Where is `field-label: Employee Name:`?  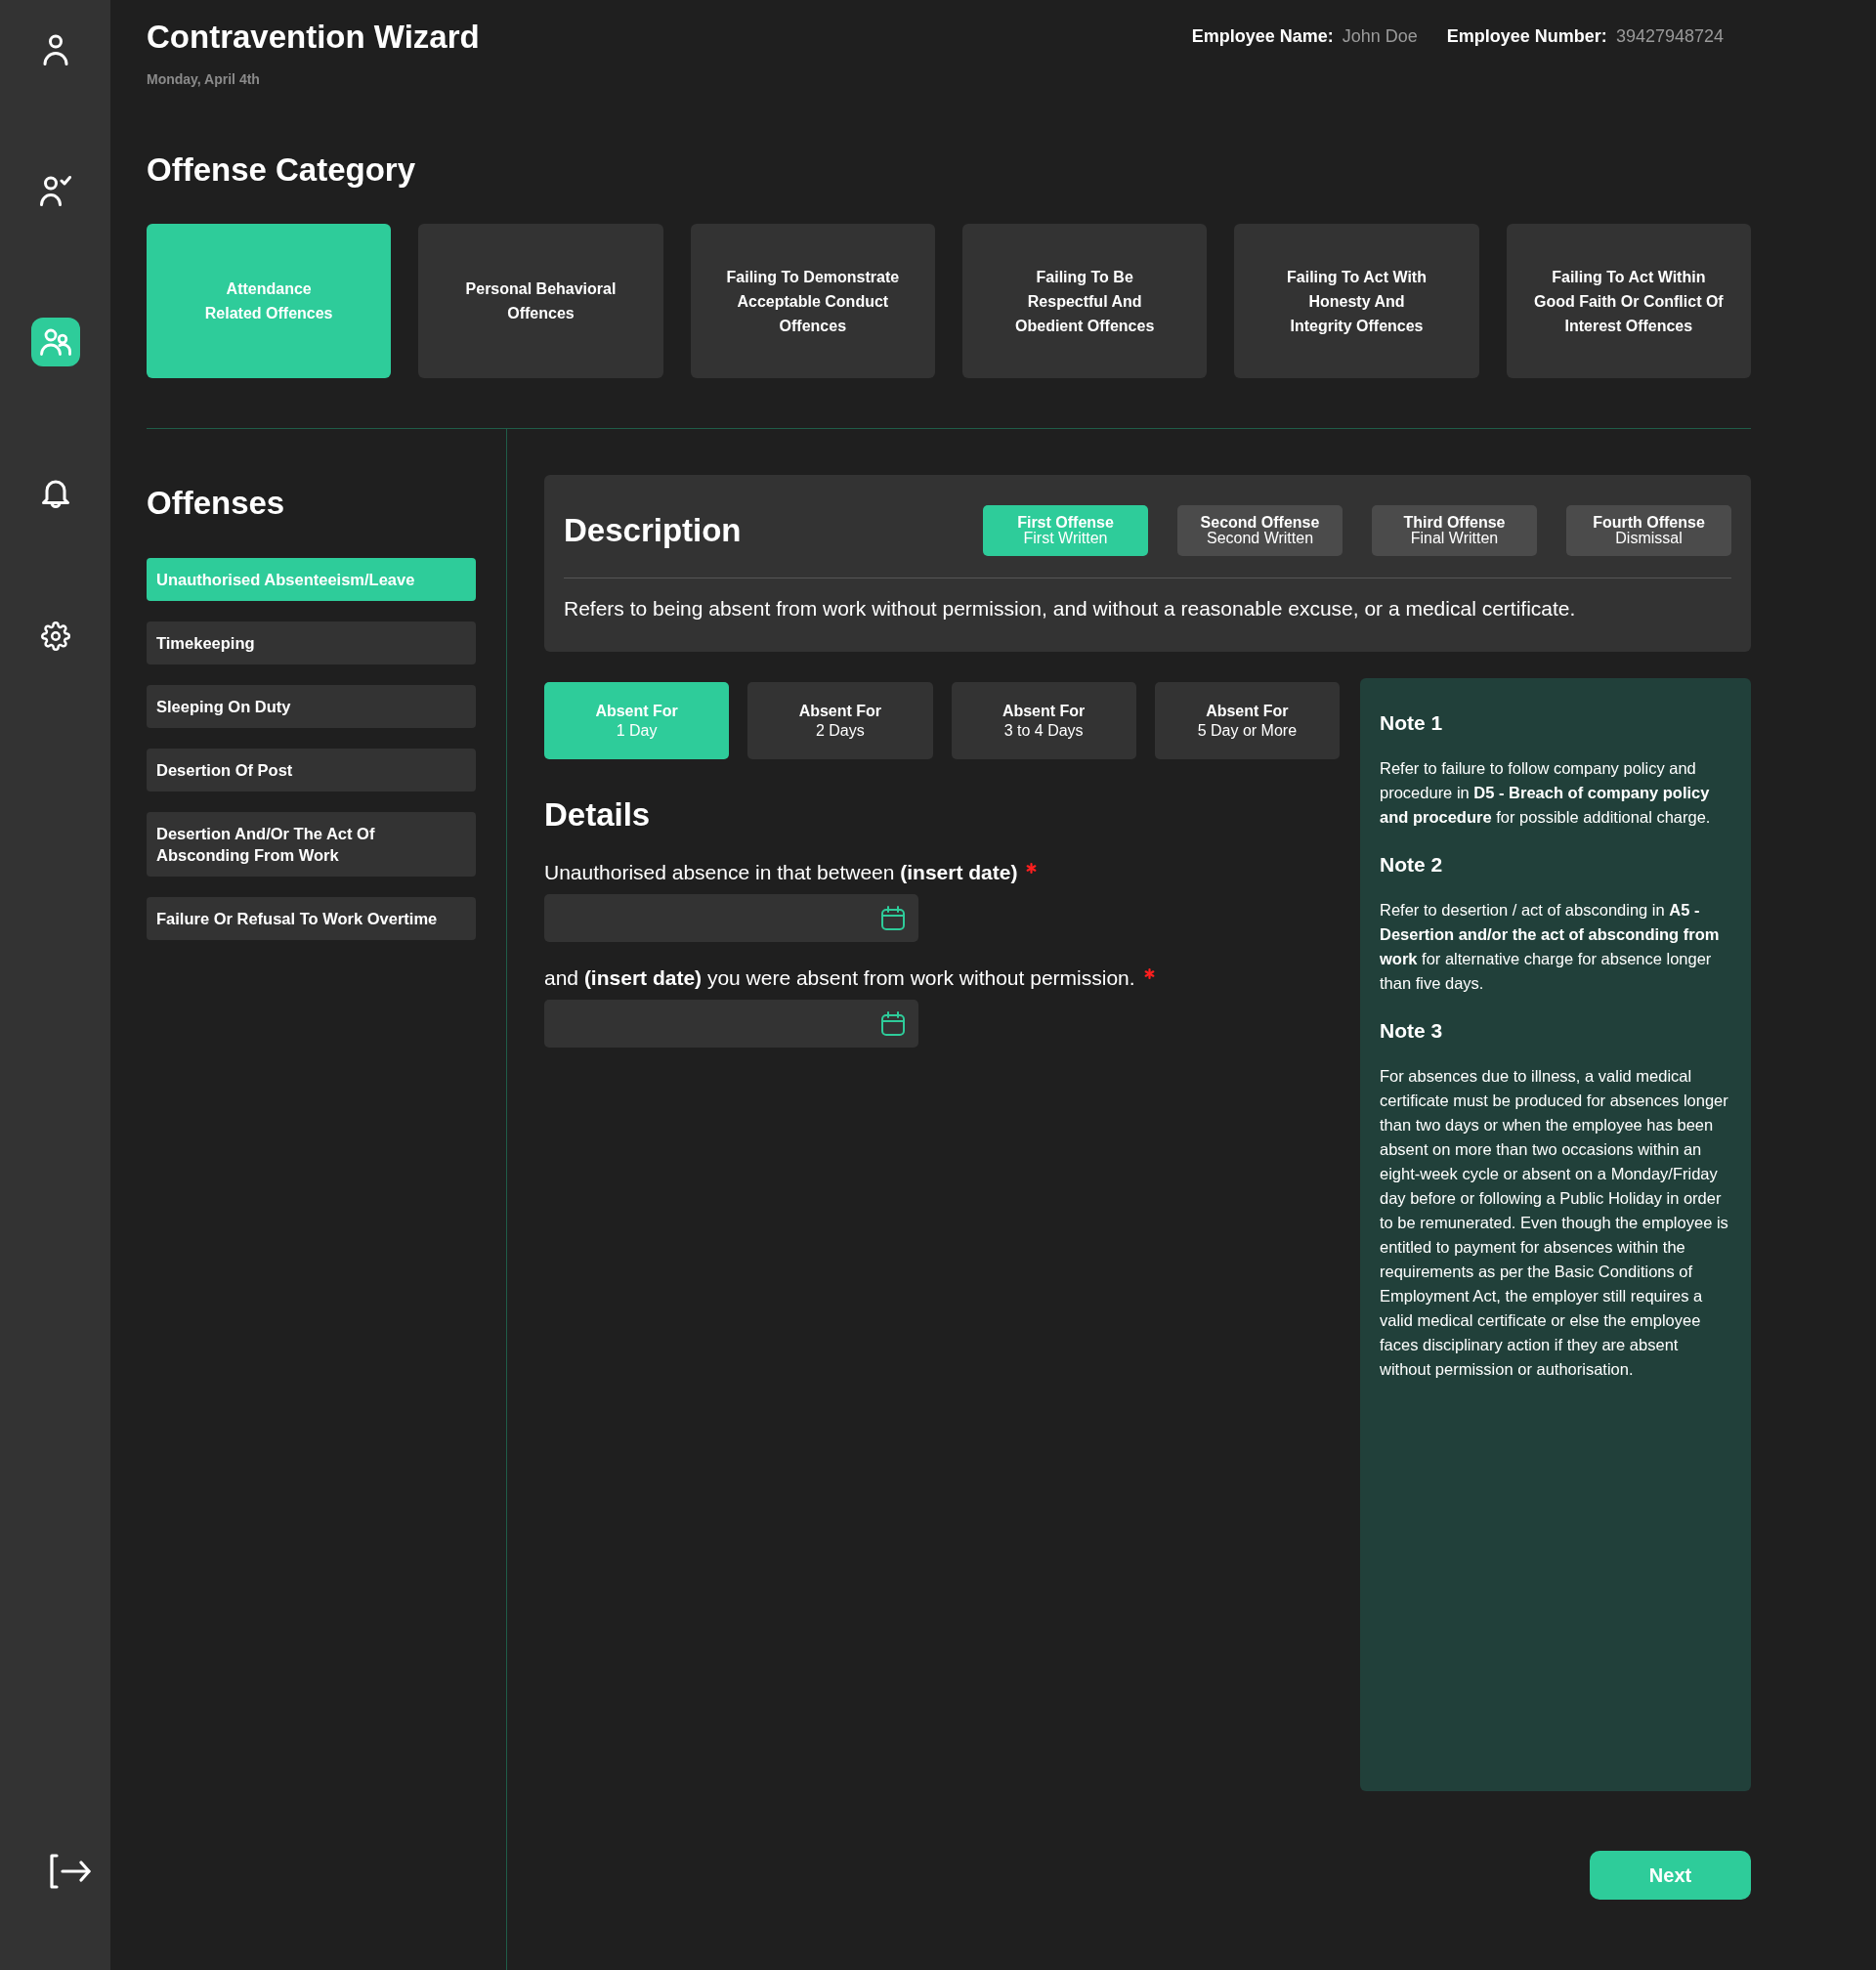 field-label: Employee Name: is located at coordinates (1262, 36).